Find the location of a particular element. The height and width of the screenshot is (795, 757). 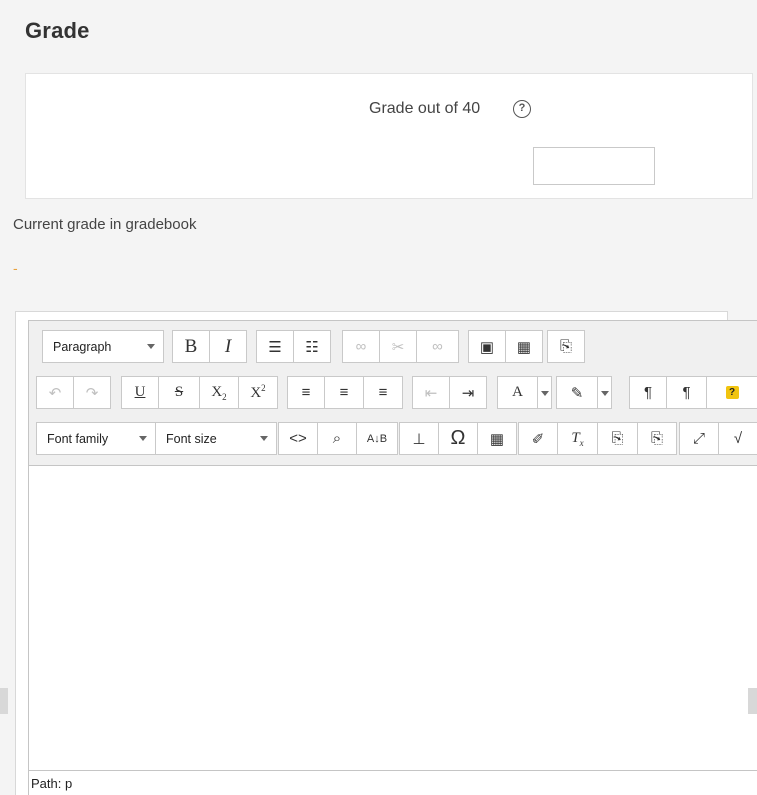

font-family-select: Font family is located at coordinates (96, 438).